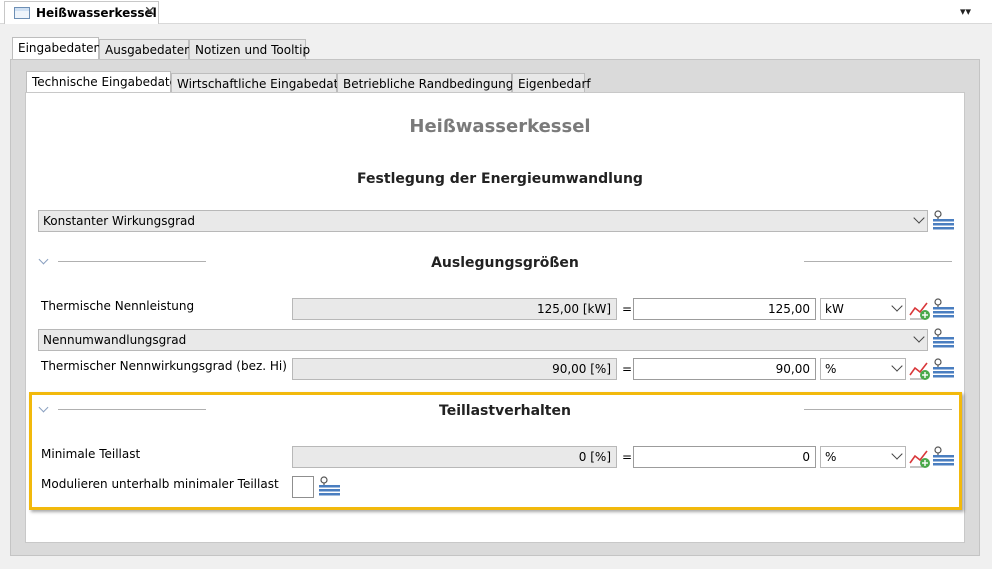 The height and width of the screenshot is (569, 992). Describe the element at coordinates (724, 369) in the screenshot. I see `nennwirkungsgrad-input: 90,00` at that location.